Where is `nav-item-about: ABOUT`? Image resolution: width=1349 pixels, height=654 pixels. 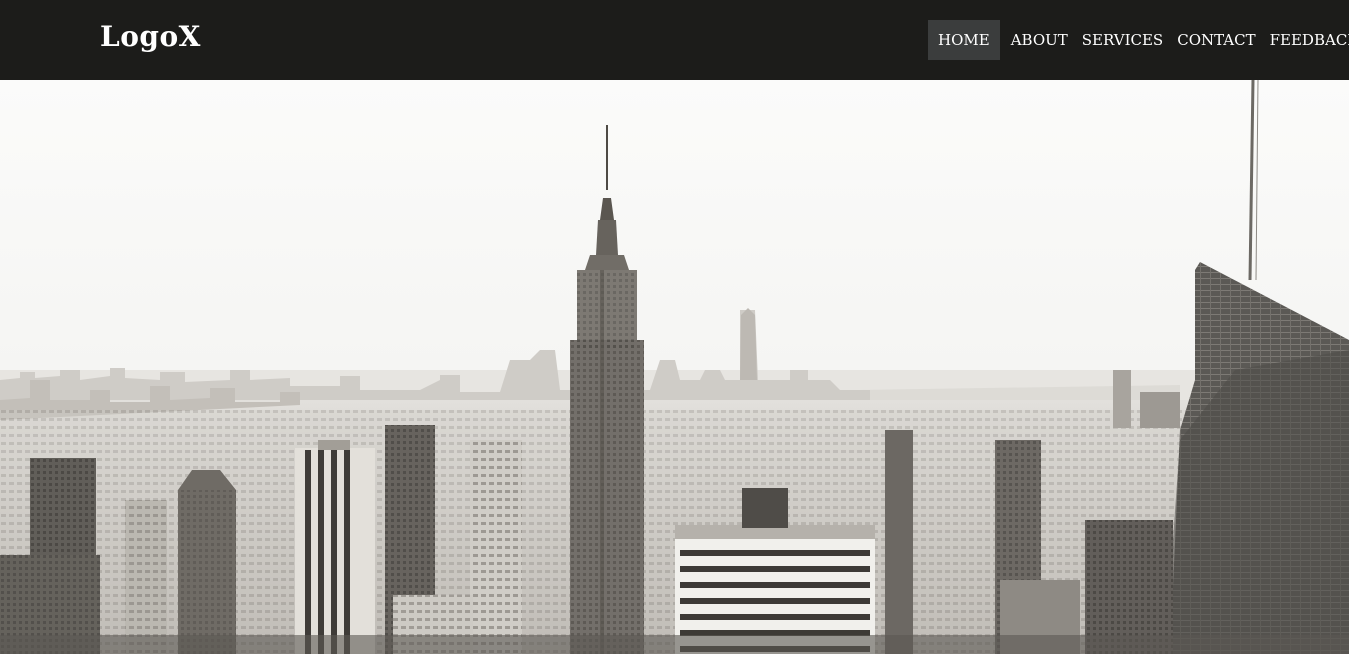
nav-item-about: ABOUT is located at coordinates (1039, 40).